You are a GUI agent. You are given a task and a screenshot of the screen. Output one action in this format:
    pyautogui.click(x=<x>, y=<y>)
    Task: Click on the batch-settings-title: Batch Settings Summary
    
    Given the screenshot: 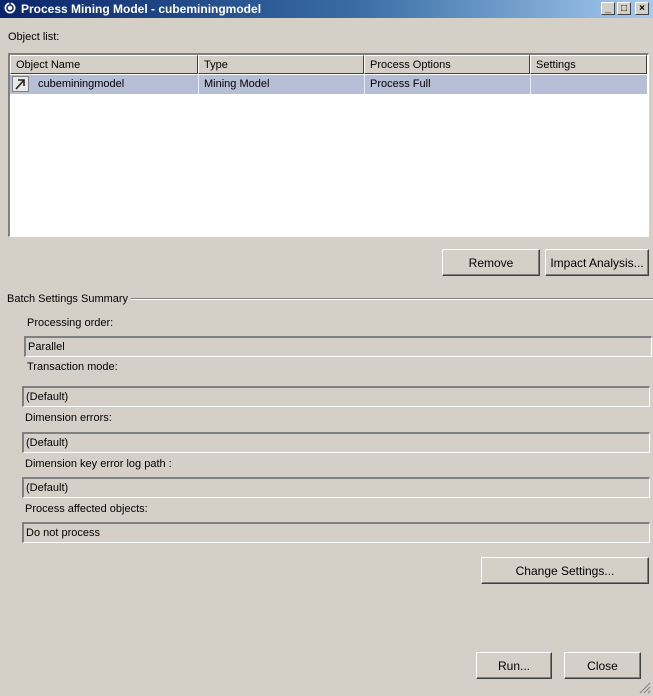 What is the action you would take?
    pyautogui.click(x=68, y=299)
    